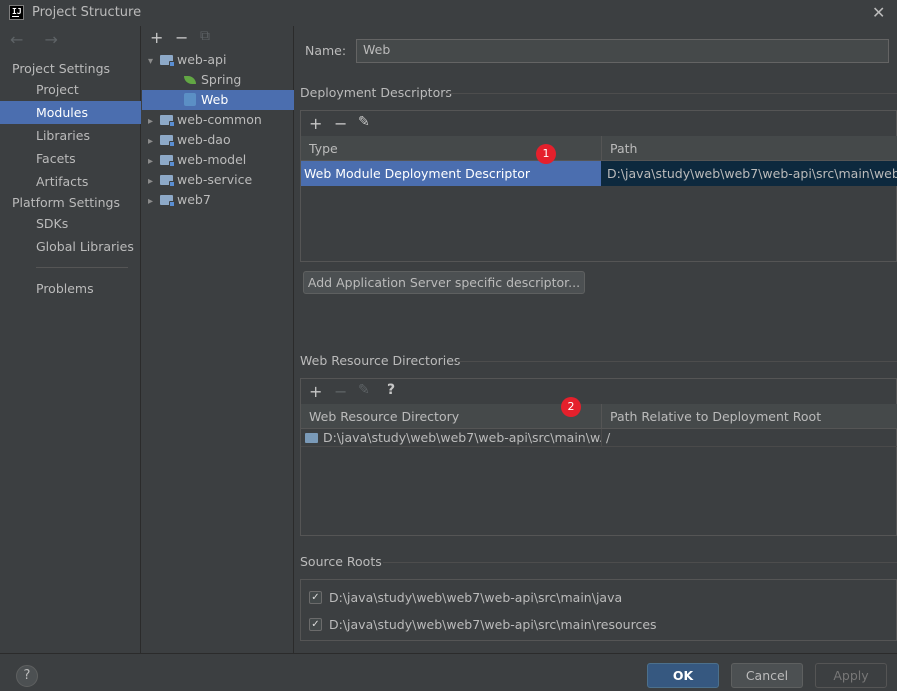 The height and width of the screenshot is (691, 897). Describe the element at coordinates (190, 80) in the screenshot. I see `spring-leaf-icon` at that location.